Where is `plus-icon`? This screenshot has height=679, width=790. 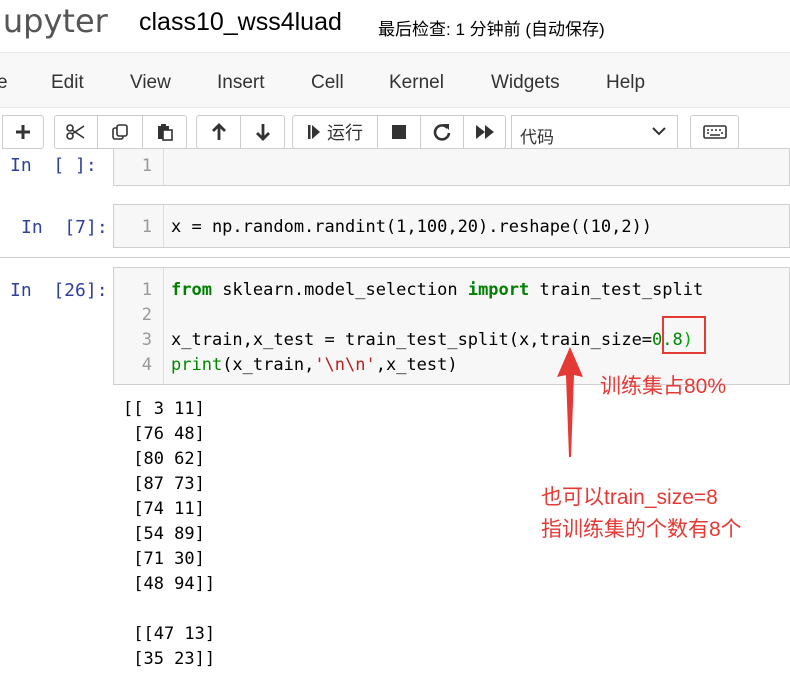
plus-icon is located at coordinates (23, 132).